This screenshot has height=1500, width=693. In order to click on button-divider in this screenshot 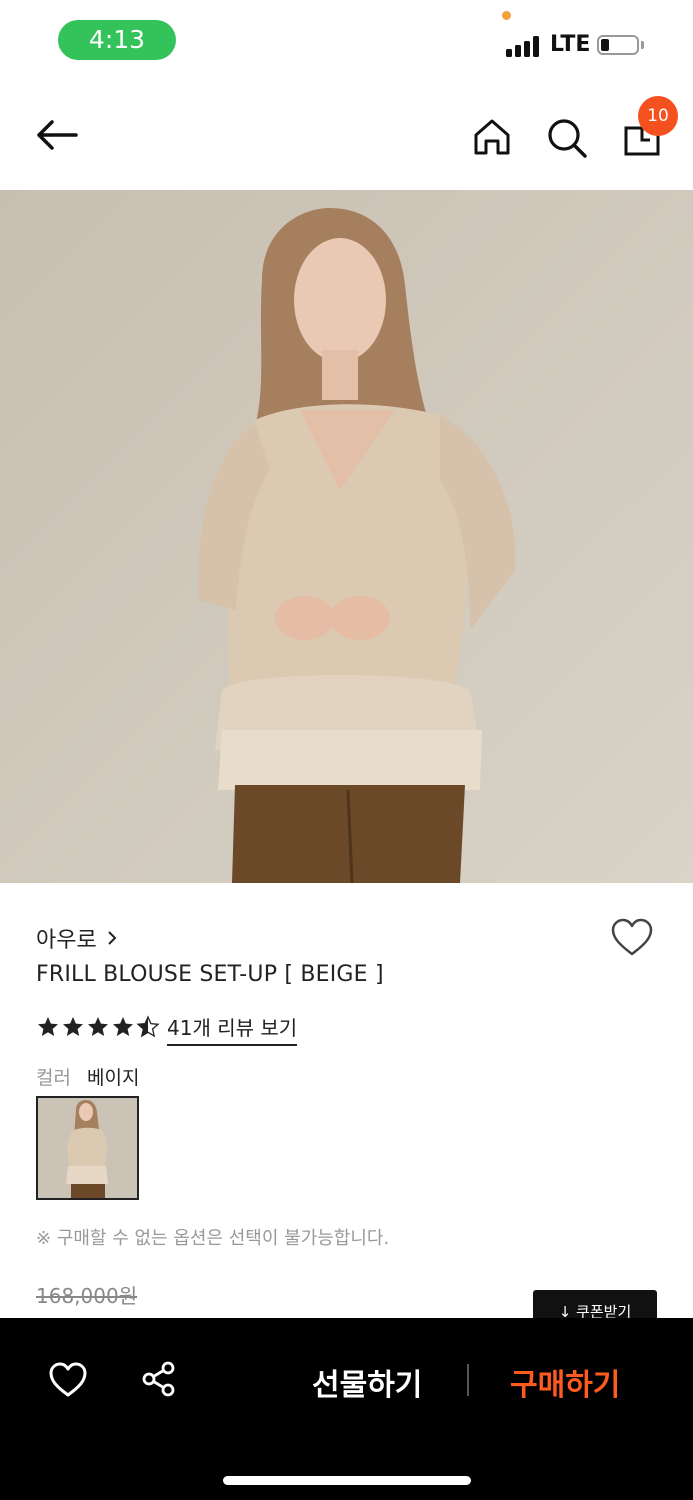, I will do `click(468, 1380)`.